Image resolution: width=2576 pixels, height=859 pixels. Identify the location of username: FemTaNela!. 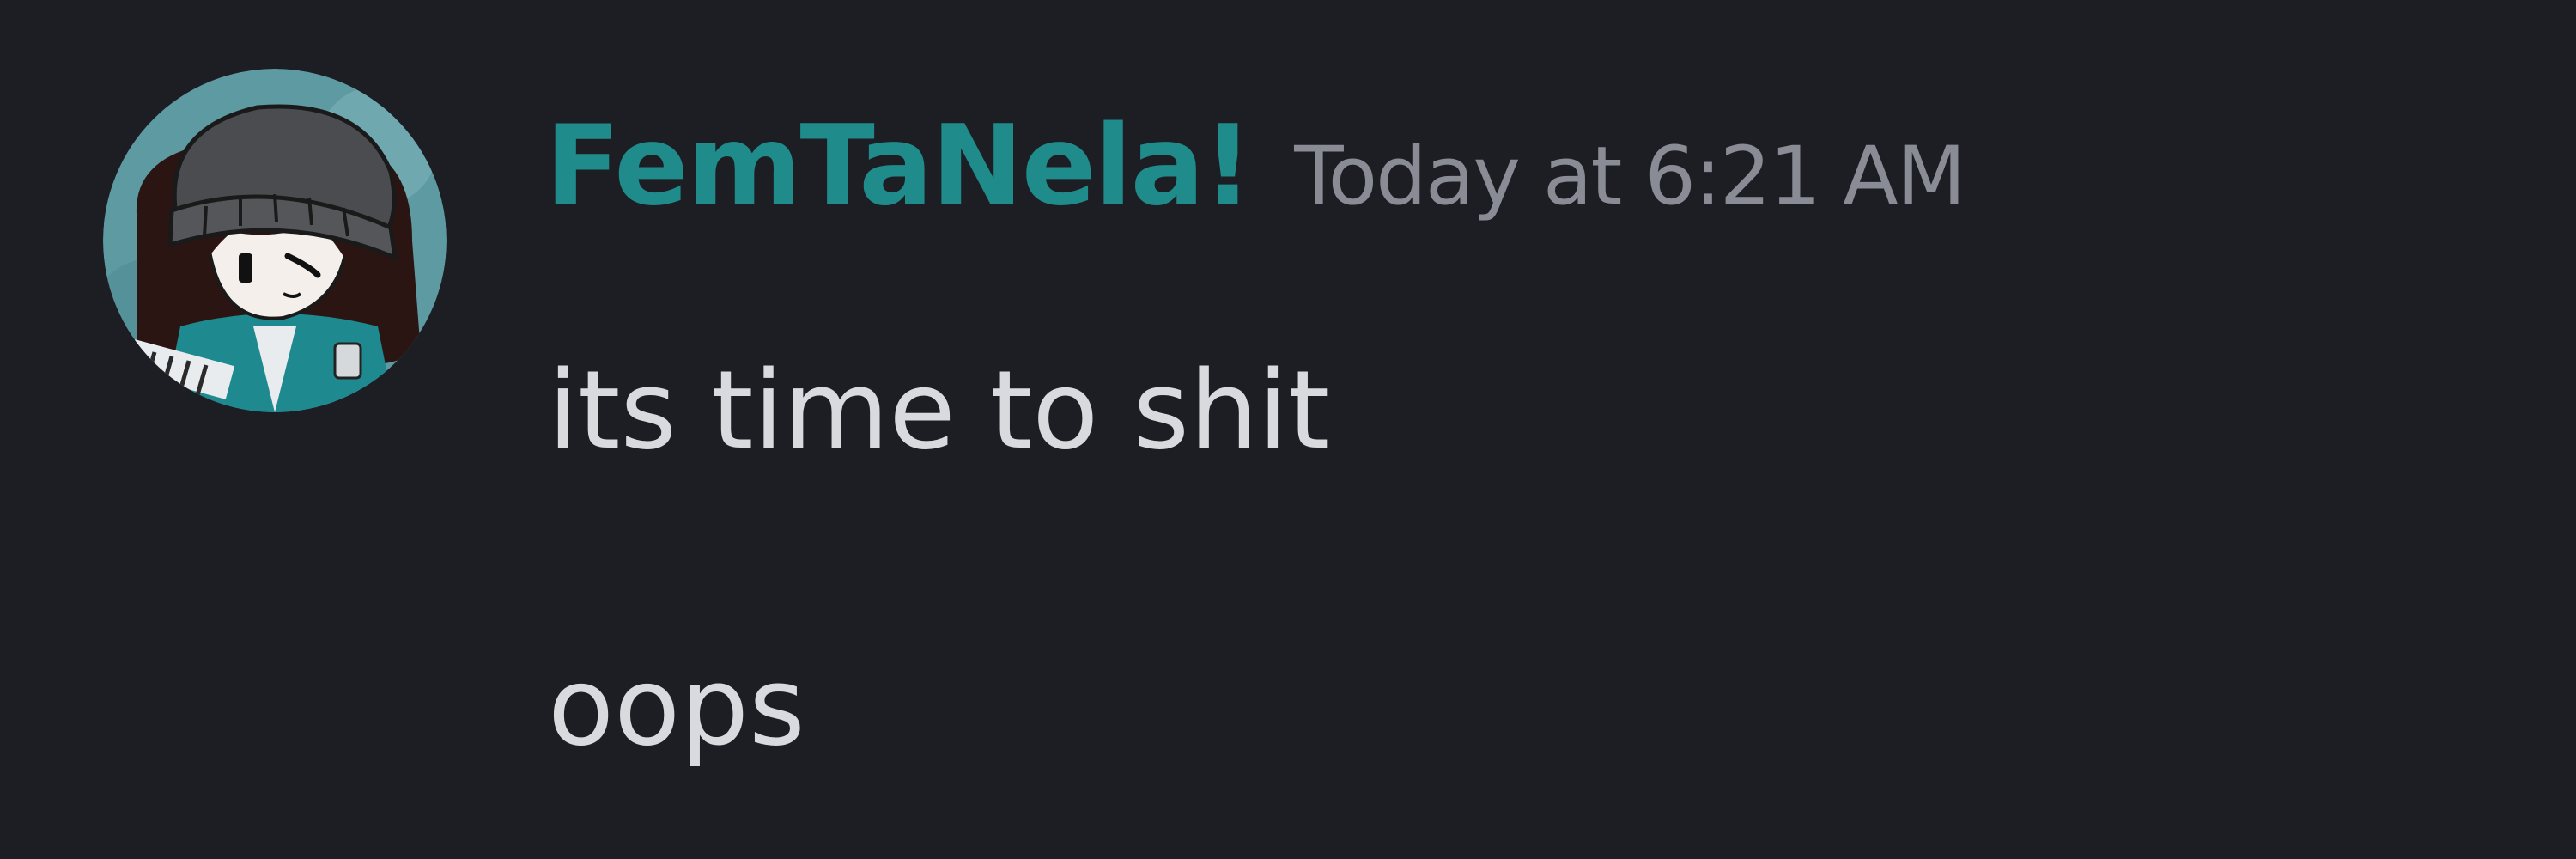
(899, 167).